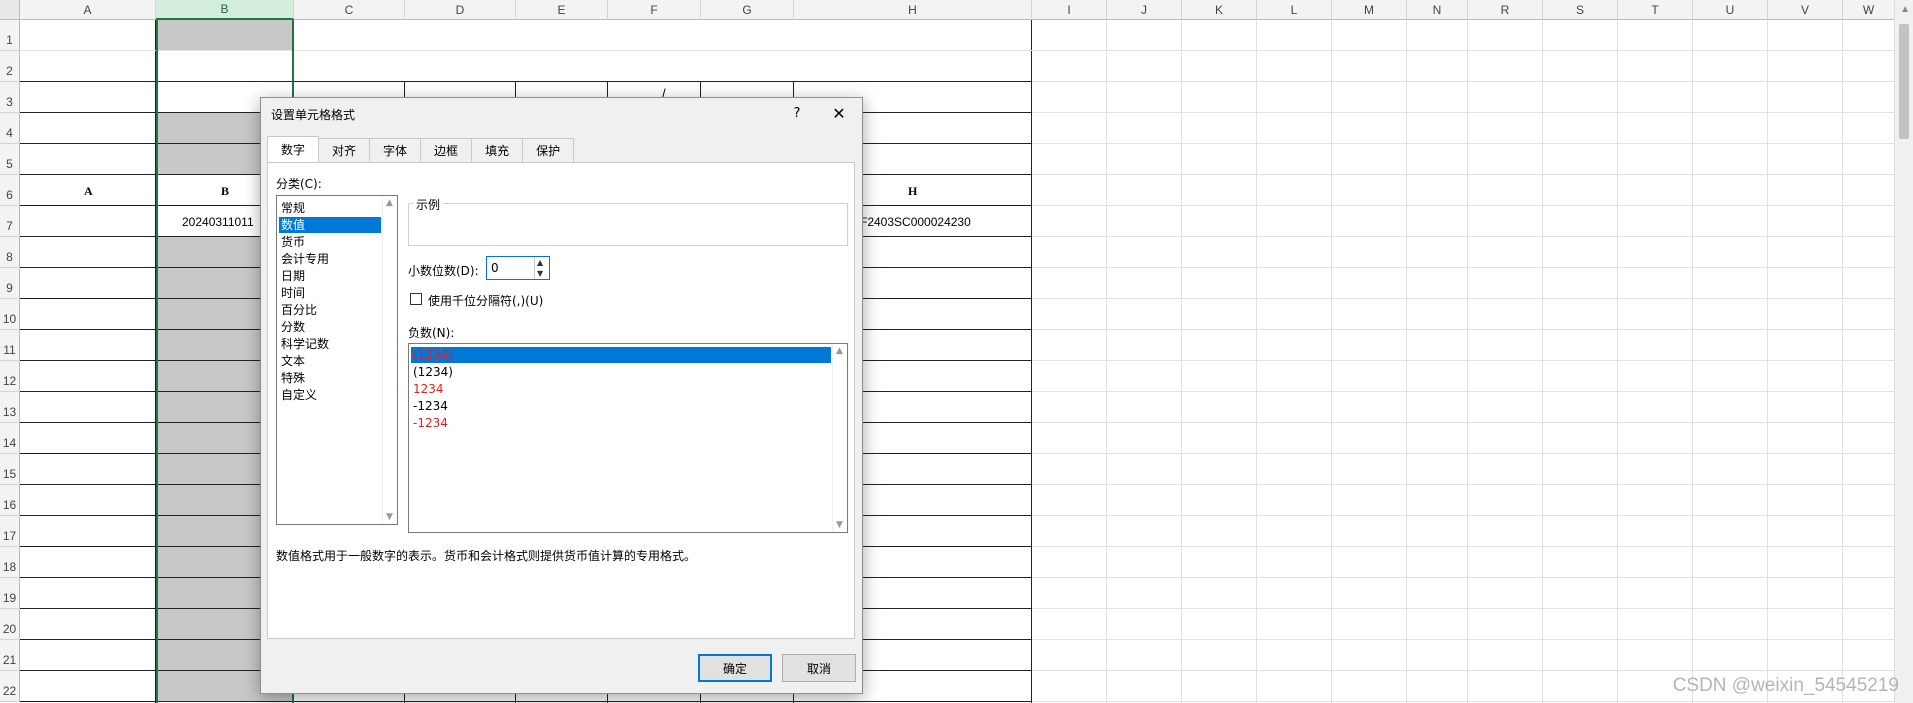 The height and width of the screenshot is (703, 1913). What do you see at coordinates (88, 191) in the screenshot?
I see `cell-a6: A` at bounding box center [88, 191].